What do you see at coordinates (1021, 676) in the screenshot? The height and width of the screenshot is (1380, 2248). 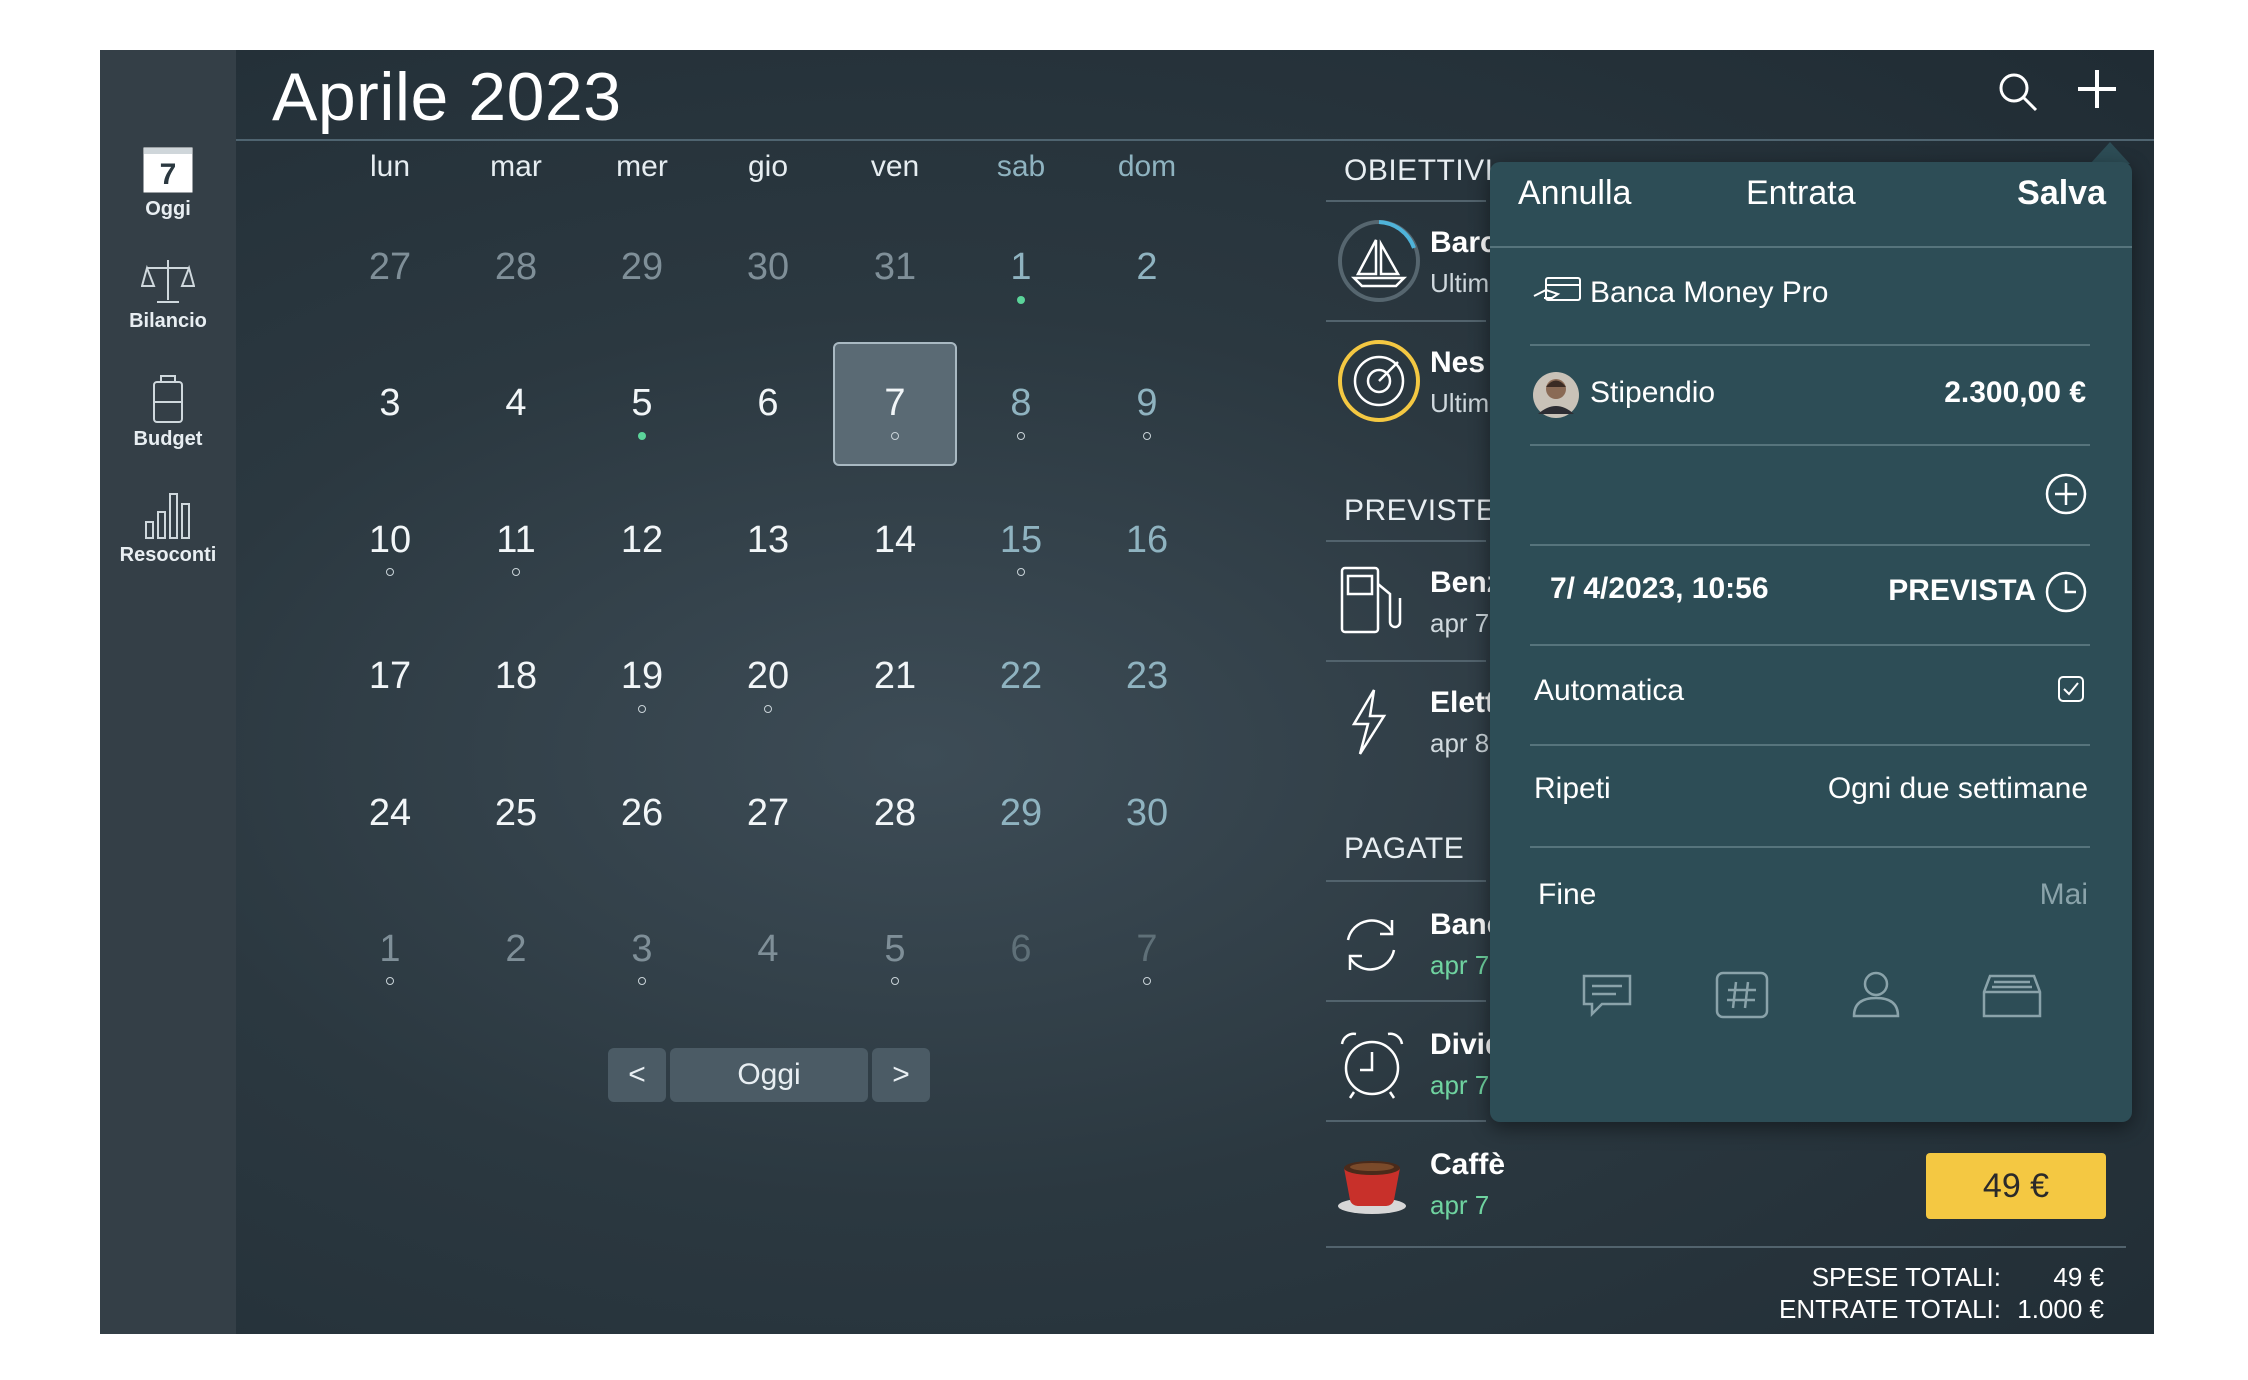 I see `calendar-day: 22` at bounding box center [1021, 676].